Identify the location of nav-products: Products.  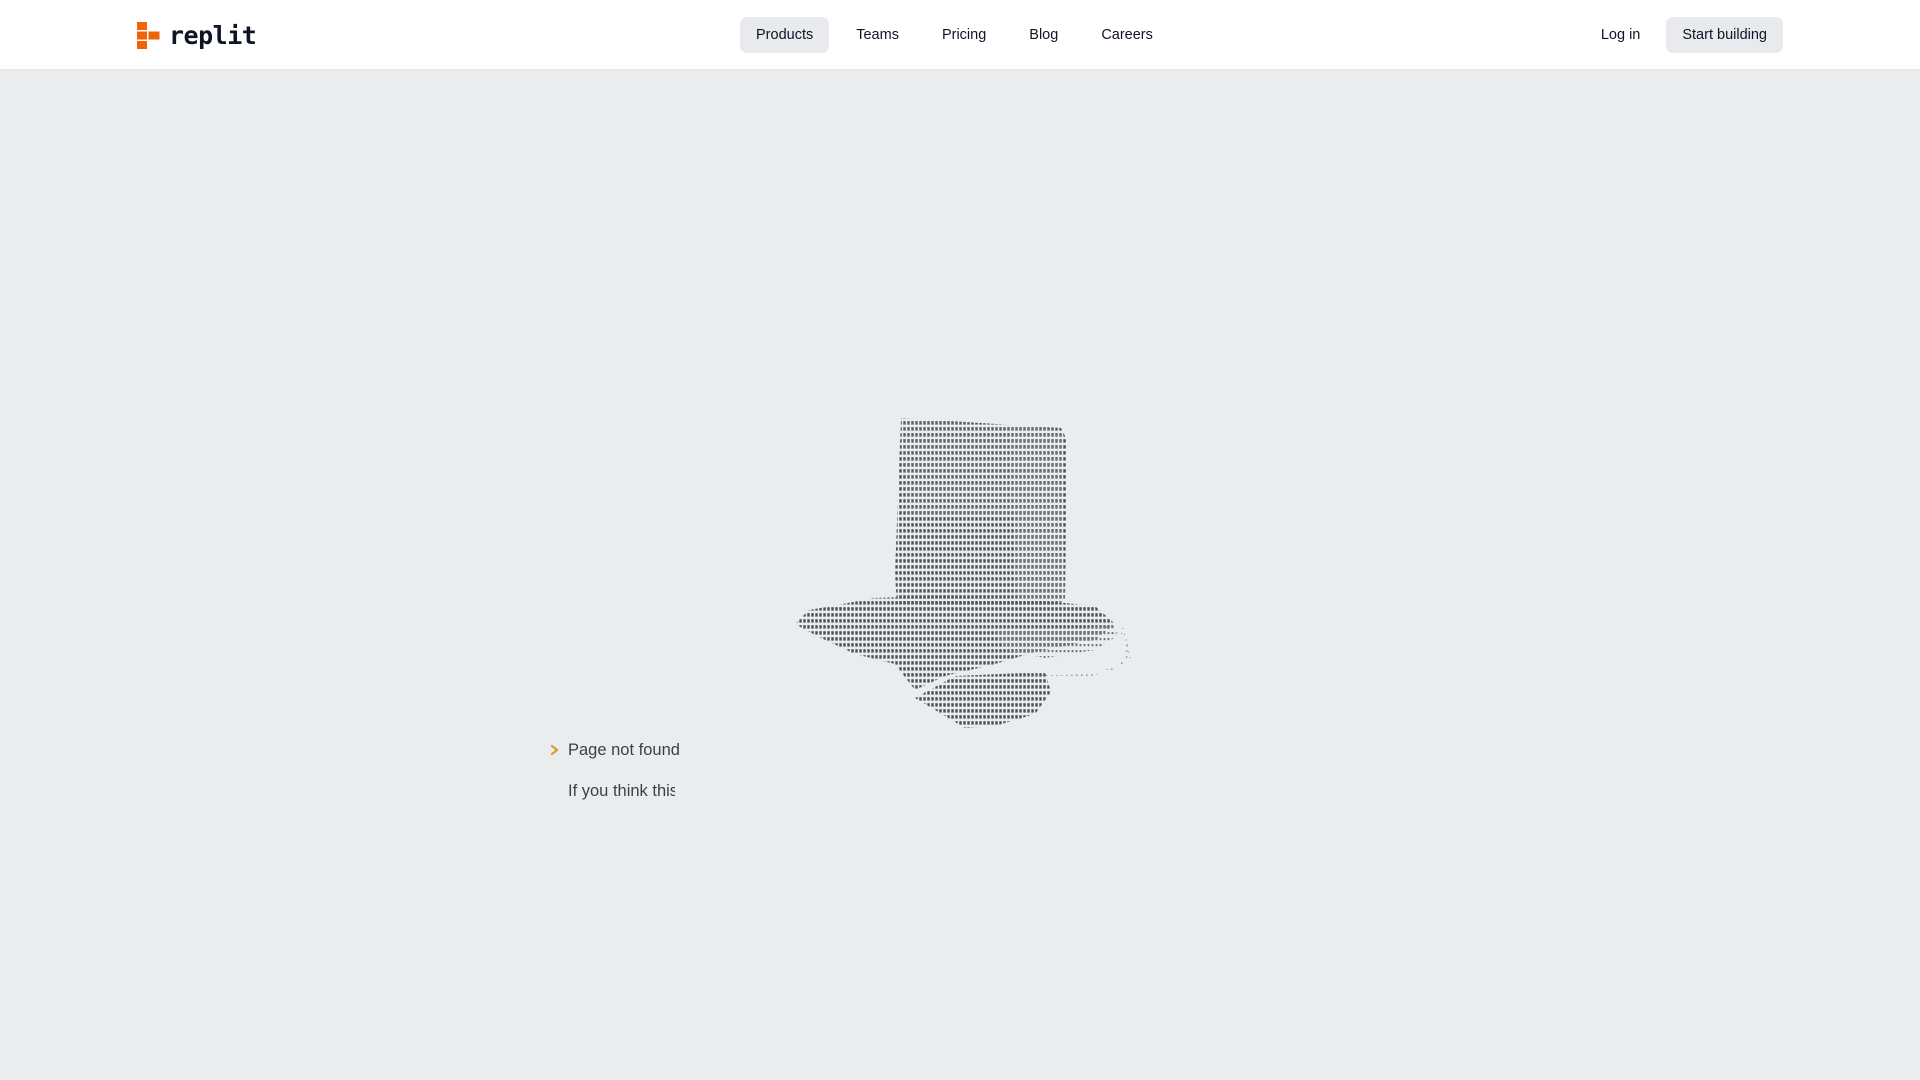
(785, 35).